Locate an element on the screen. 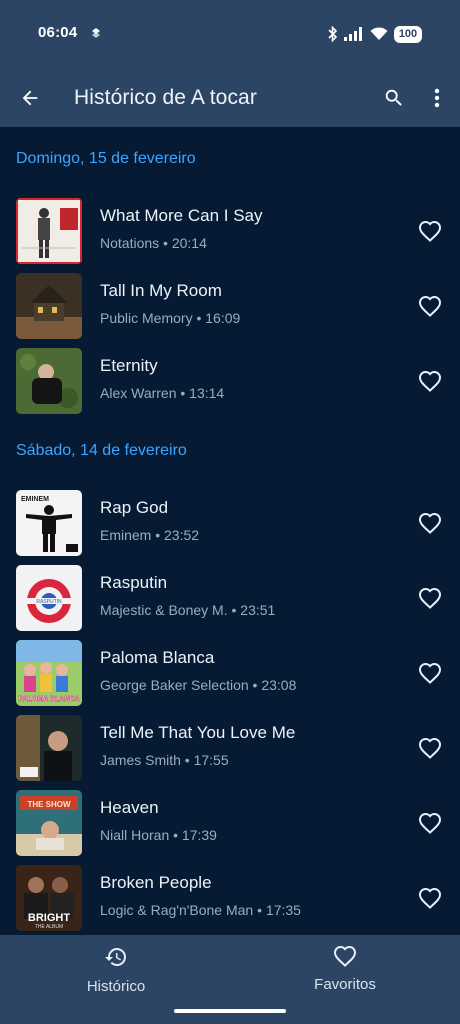 The image size is (460, 1024). search-button is located at coordinates (394, 98).